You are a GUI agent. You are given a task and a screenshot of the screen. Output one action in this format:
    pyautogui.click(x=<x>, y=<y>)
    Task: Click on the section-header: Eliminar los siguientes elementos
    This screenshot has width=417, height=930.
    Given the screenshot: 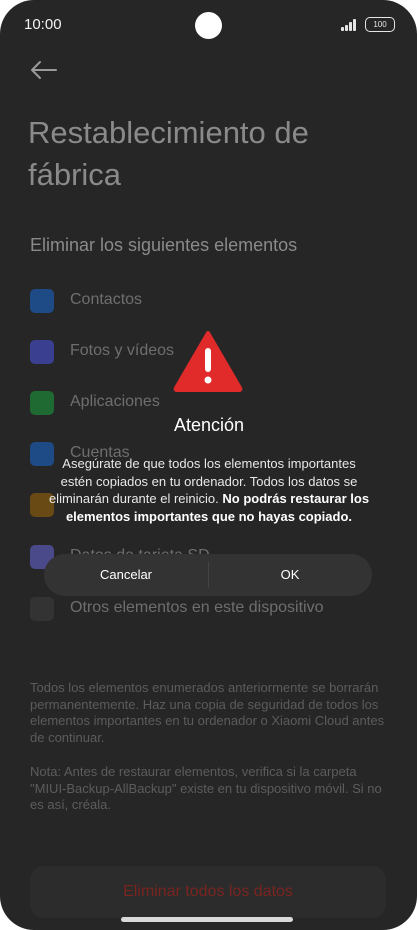 What is the action you would take?
    pyautogui.click(x=164, y=245)
    